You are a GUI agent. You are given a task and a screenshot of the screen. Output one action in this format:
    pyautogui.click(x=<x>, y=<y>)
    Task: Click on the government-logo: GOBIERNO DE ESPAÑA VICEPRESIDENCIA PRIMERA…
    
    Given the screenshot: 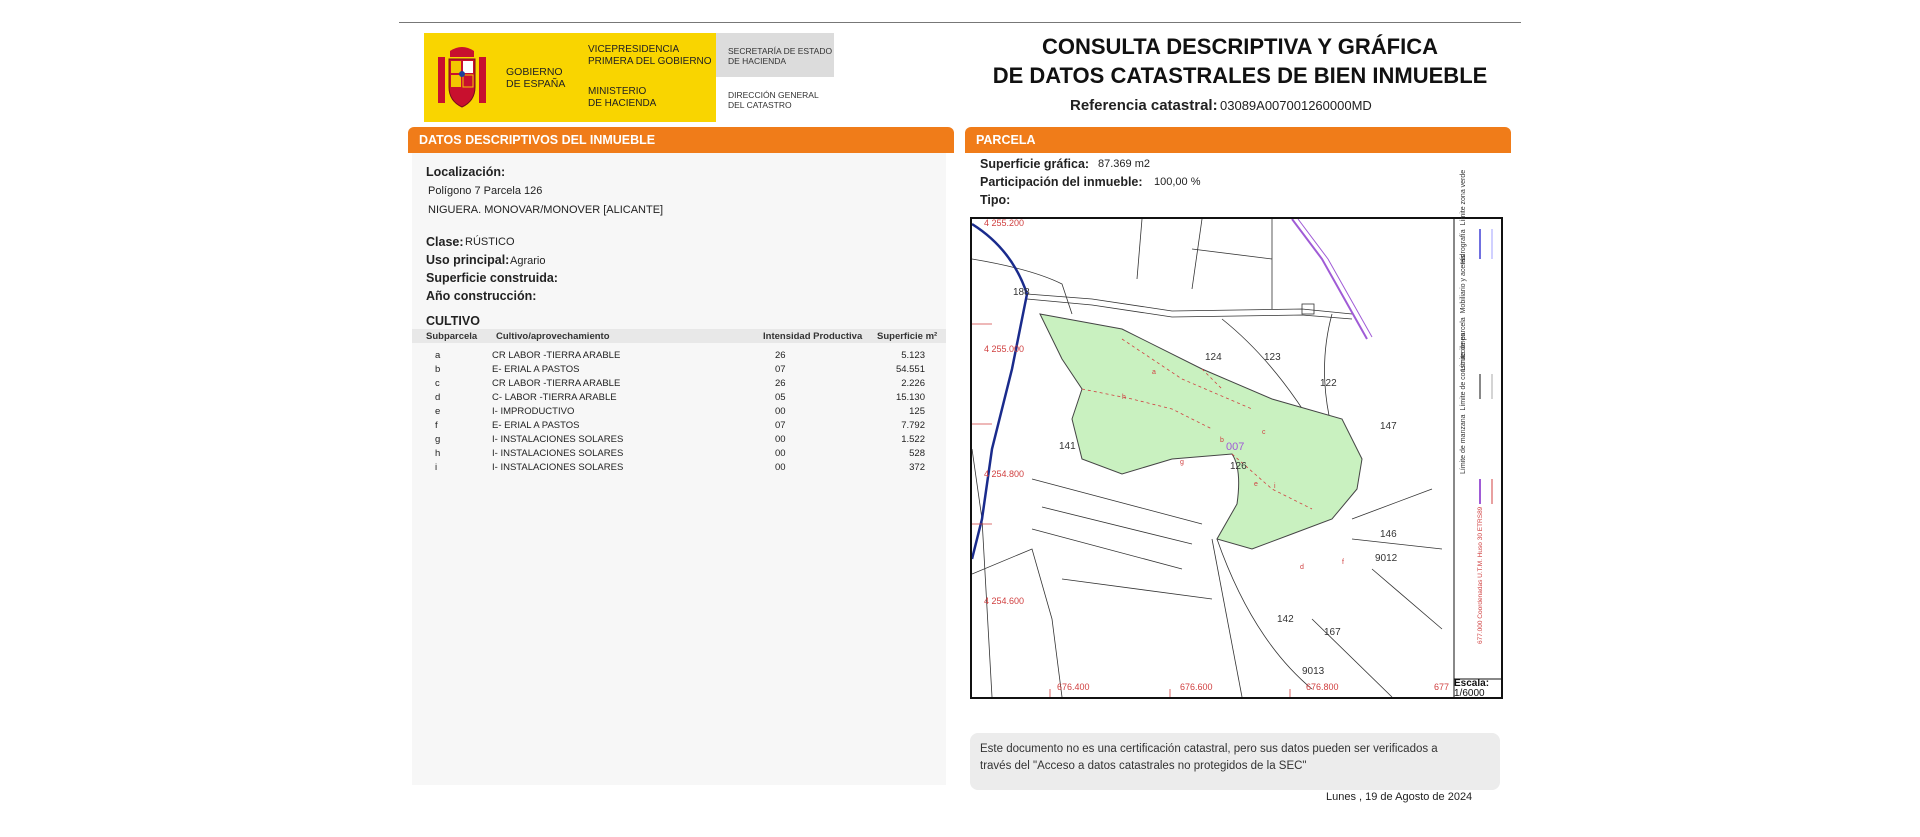 What is the action you would take?
    pyautogui.click(x=570, y=77)
    